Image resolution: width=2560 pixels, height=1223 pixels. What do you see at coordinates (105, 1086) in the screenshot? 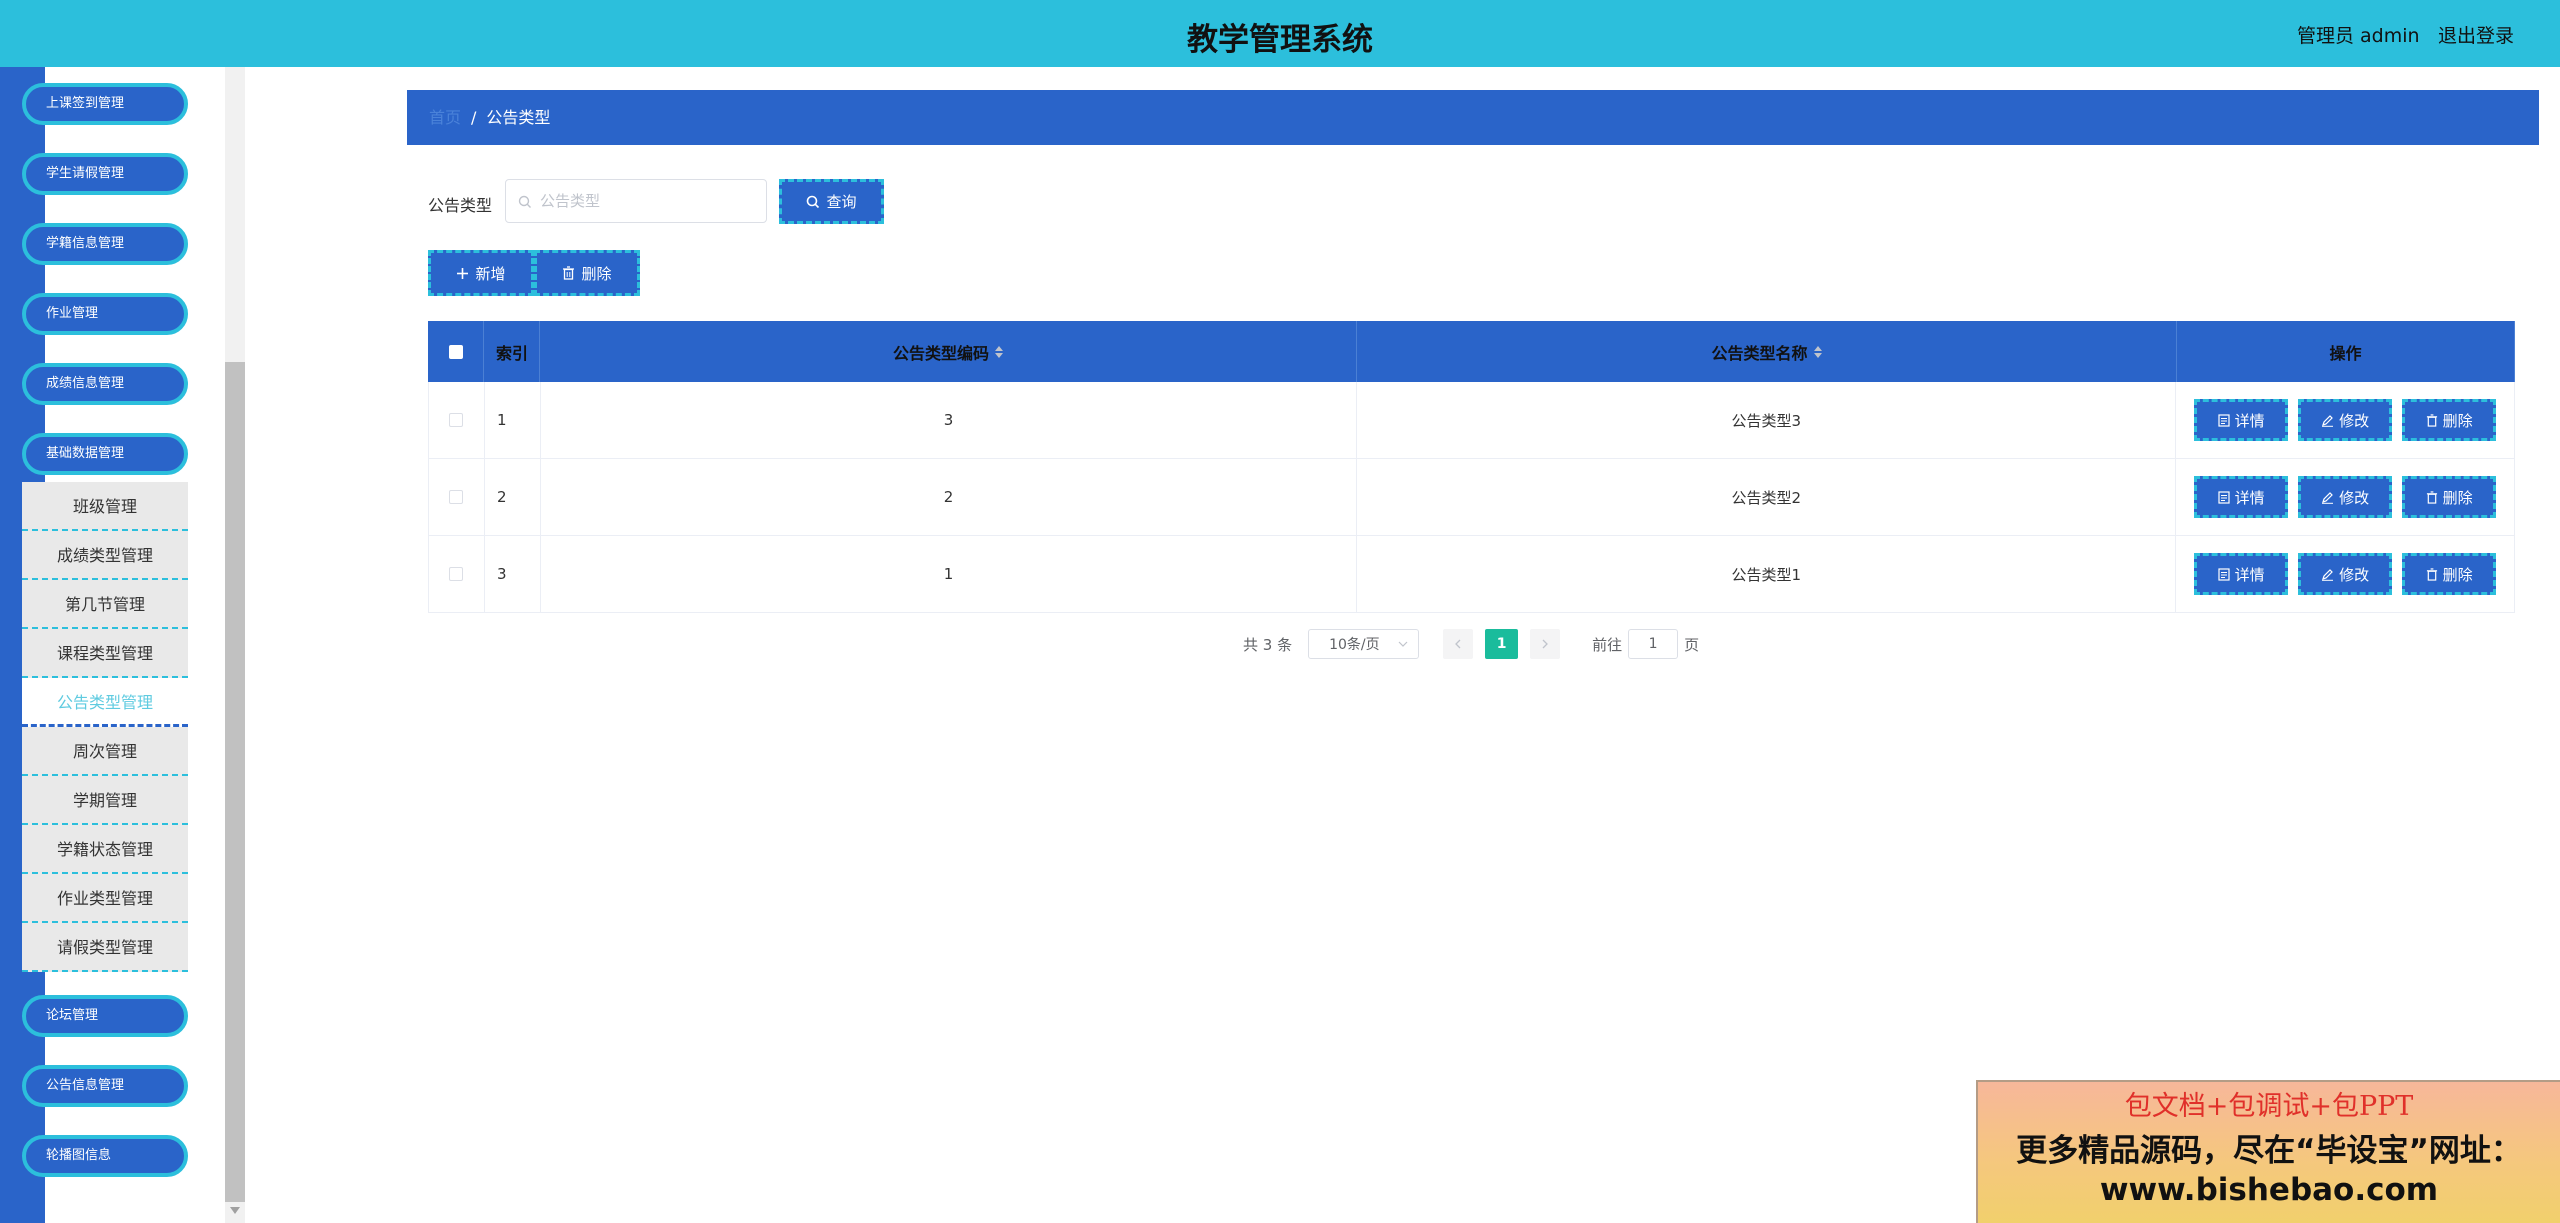
I see `menu-notice-info: 公告信息管理` at bounding box center [105, 1086].